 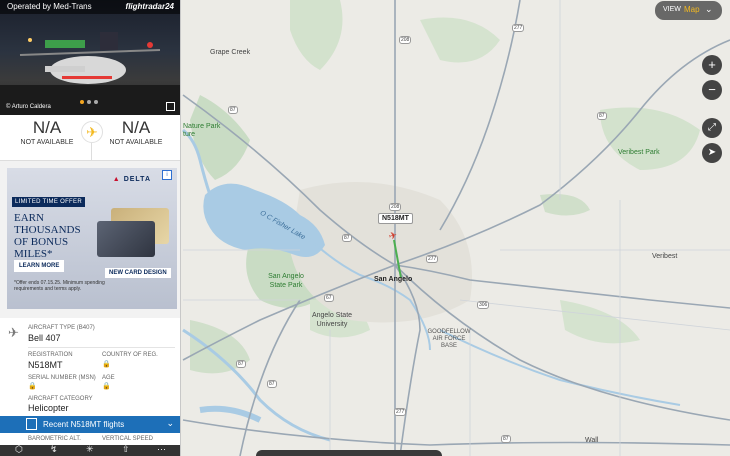 What do you see at coordinates (483, 305) in the screenshot?
I see `road-shield-306: 306` at bounding box center [483, 305].